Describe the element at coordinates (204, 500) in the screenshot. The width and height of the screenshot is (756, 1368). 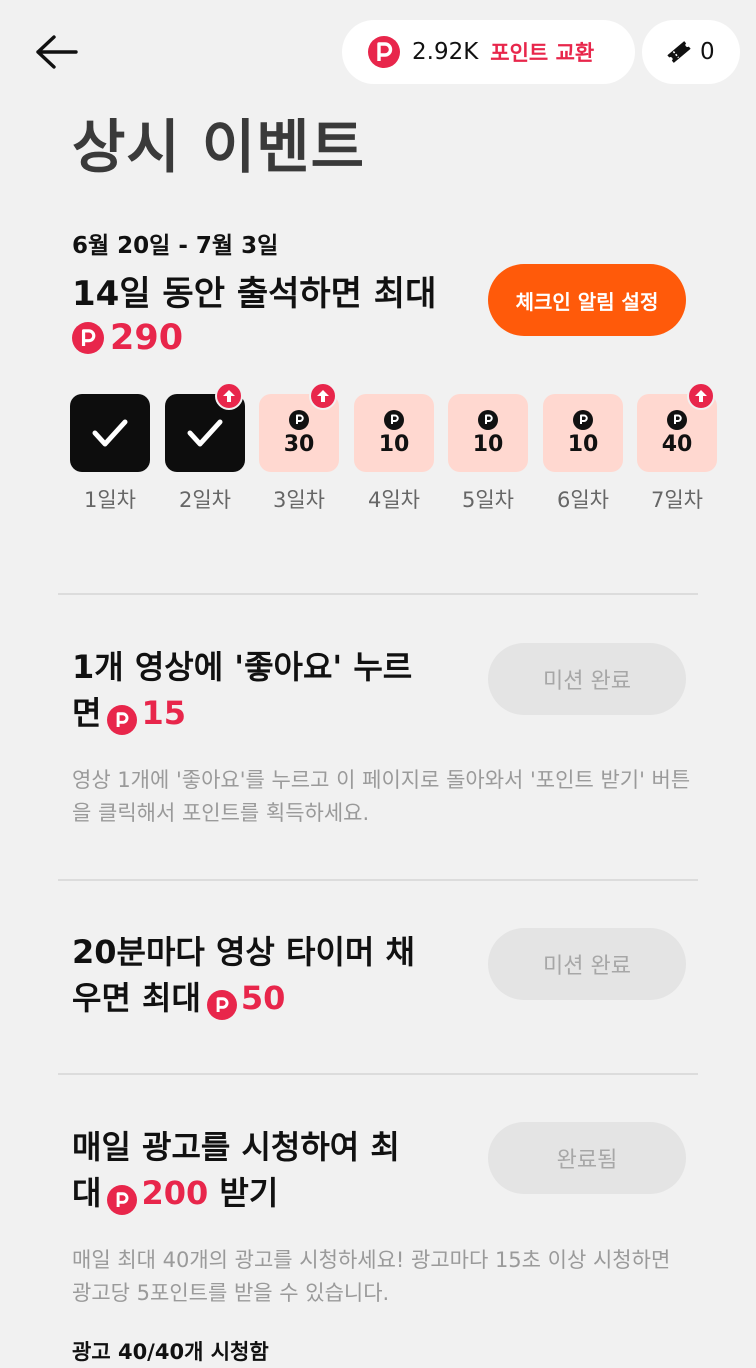
I see `checkin-day-label: 2일차` at that location.